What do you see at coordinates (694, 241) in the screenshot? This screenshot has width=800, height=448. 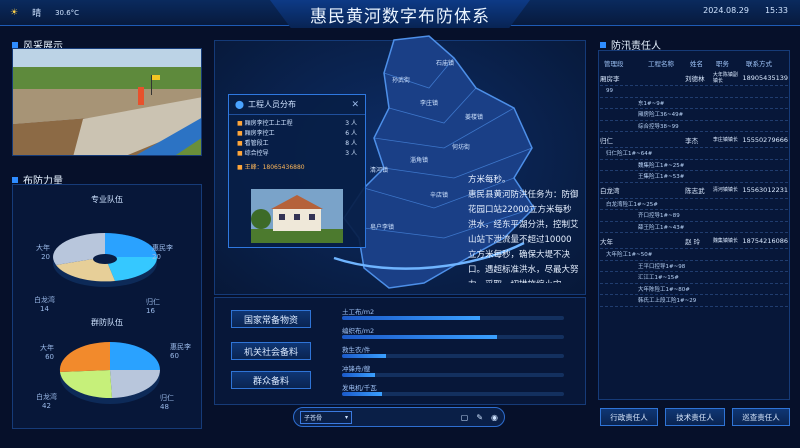 I see `responsible-section-row: 大年赵 玲魏集镇镇长 18754216086` at bounding box center [694, 241].